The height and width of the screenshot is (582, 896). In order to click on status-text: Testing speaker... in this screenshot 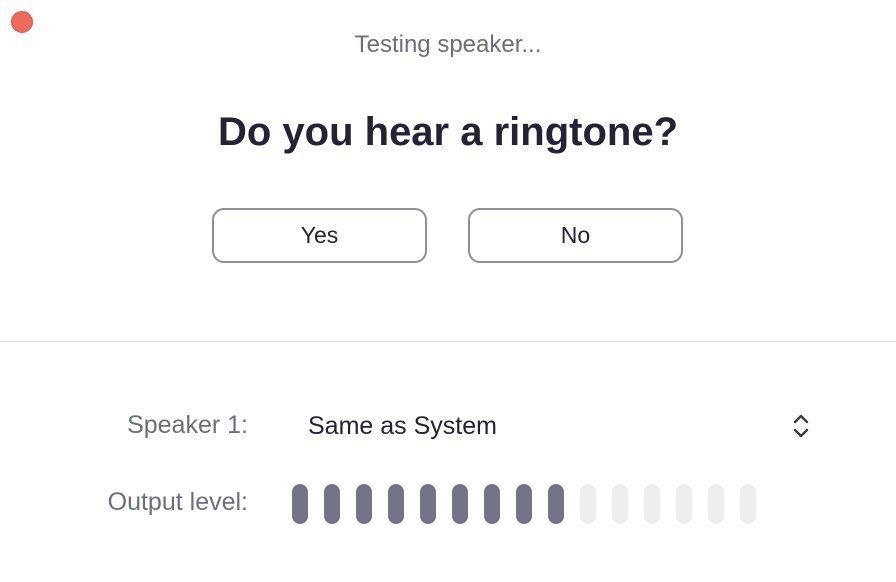, I will do `click(448, 44)`.